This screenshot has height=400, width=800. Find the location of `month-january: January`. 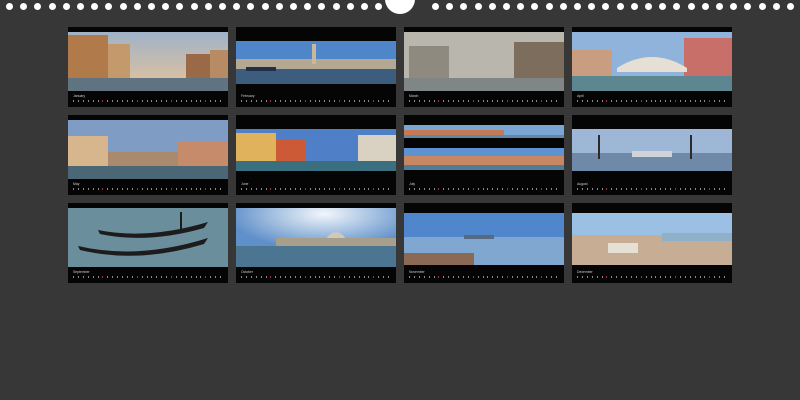

month-january: January is located at coordinates (148, 67).